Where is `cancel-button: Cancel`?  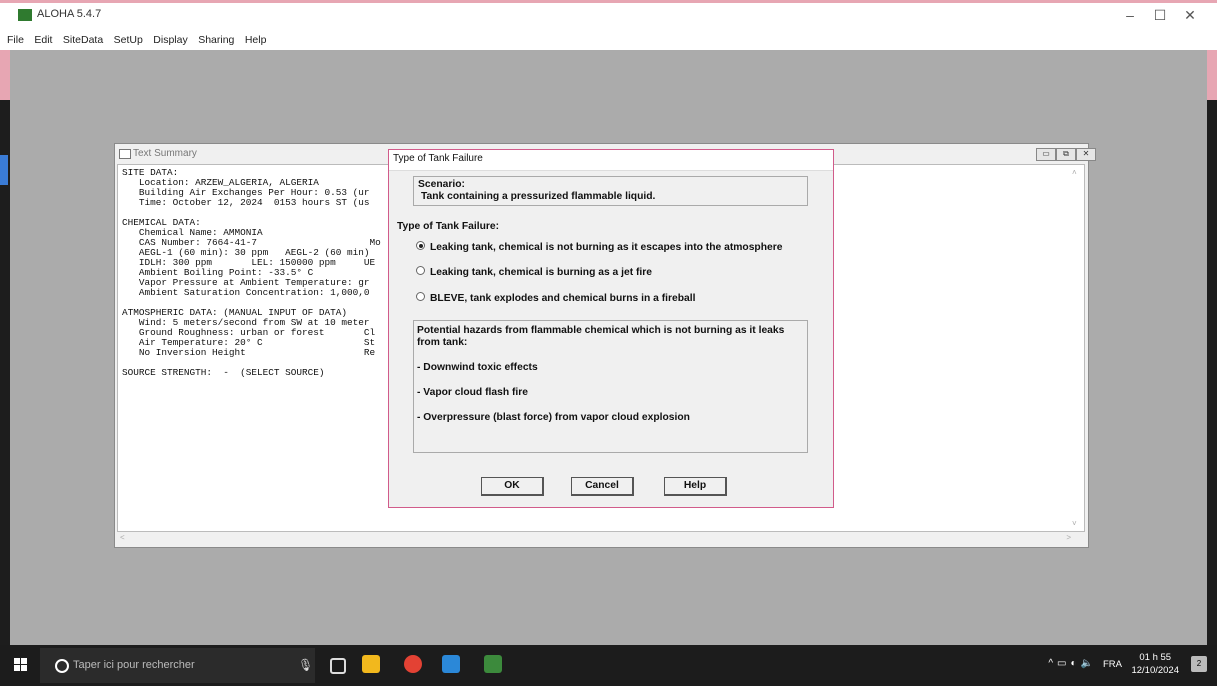 cancel-button: Cancel is located at coordinates (602, 486).